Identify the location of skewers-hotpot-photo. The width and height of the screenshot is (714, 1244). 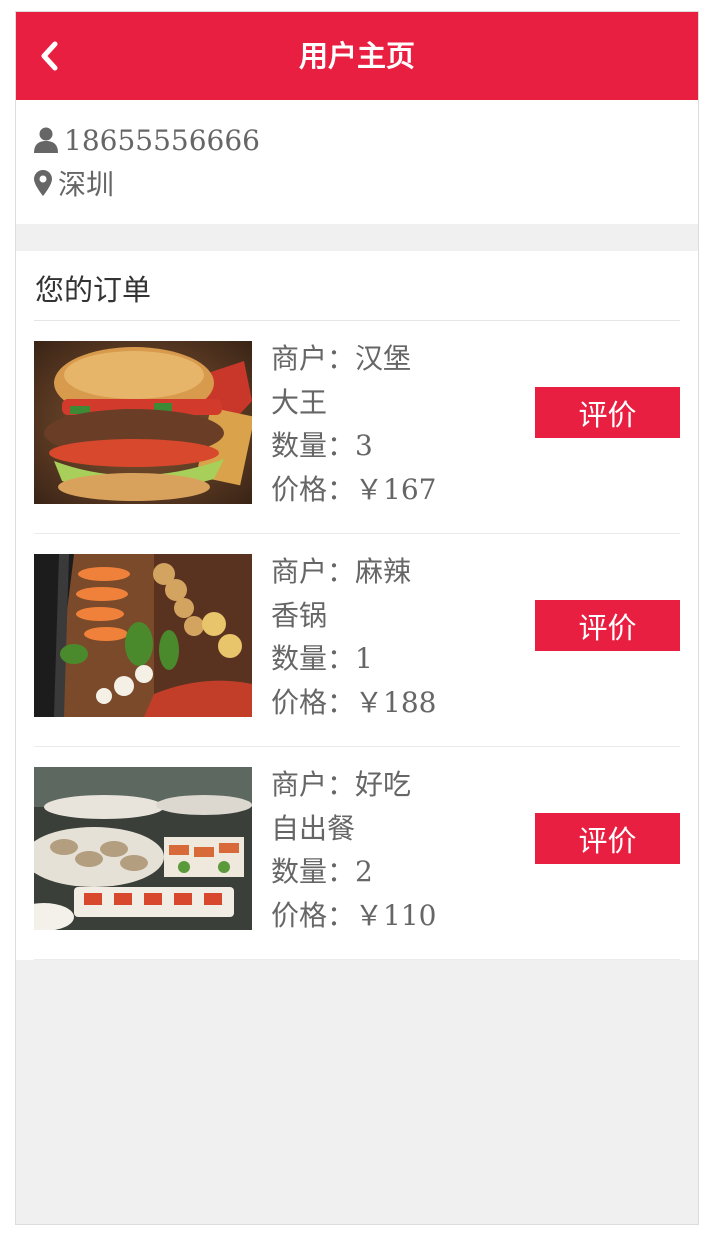
(143, 635).